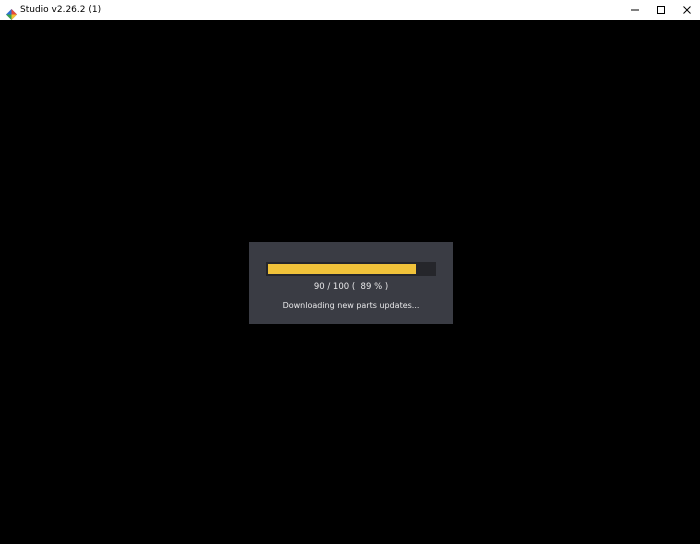  What do you see at coordinates (351, 287) in the screenshot?
I see `progress-count-text: 90 / 100 ( 89 % )` at bounding box center [351, 287].